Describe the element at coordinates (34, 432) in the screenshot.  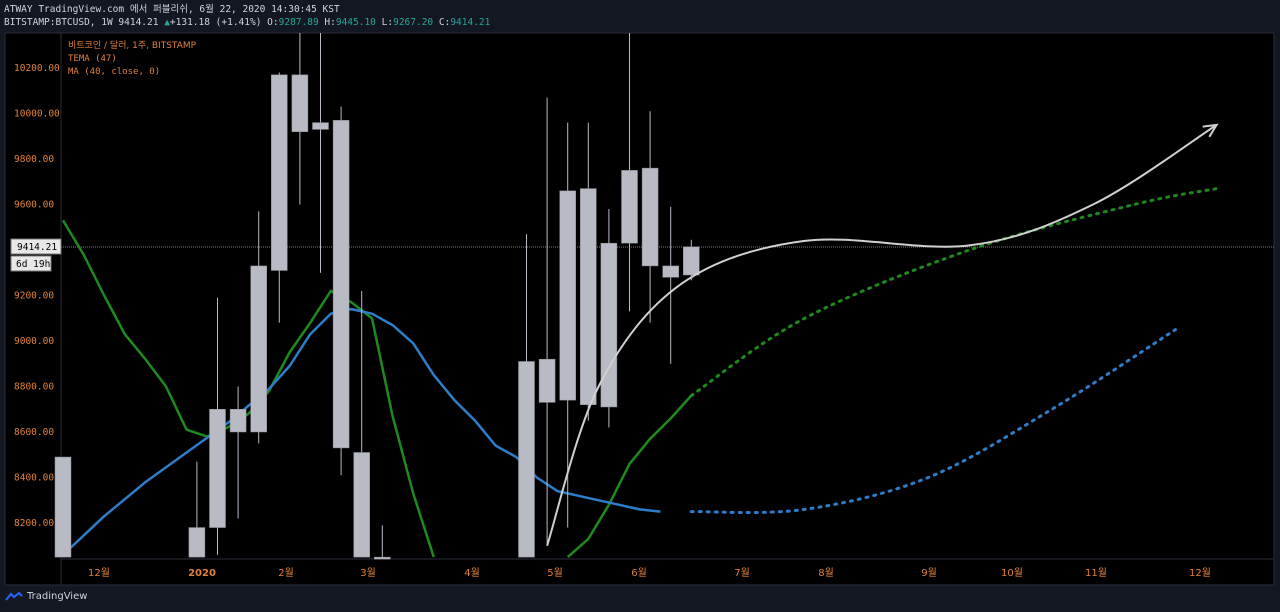
I see `y-tick-label: 8600.00` at that location.